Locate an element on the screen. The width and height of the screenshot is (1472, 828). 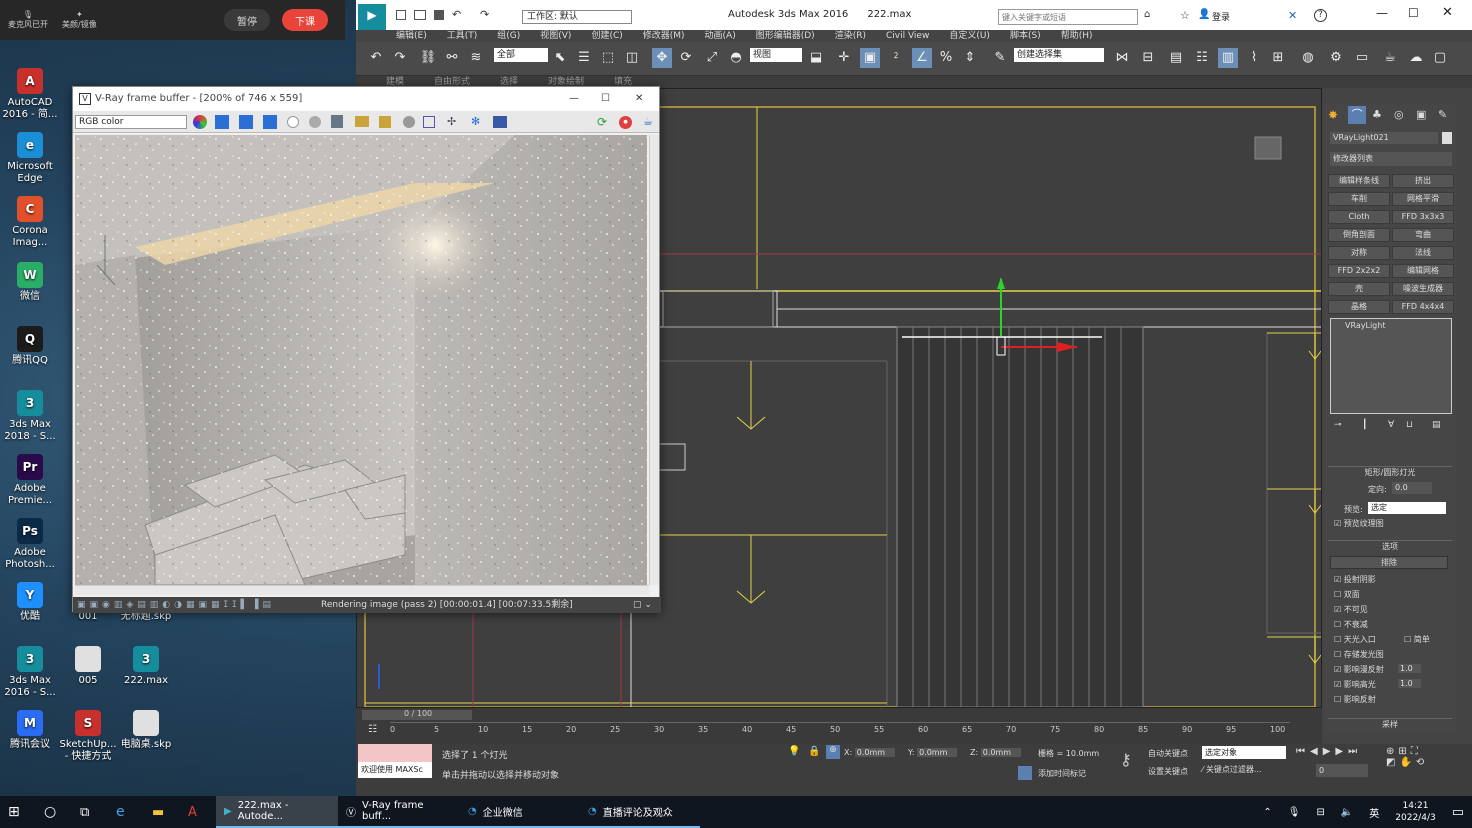
selection-filter-dropdown: 全部 is located at coordinates (521, 55).